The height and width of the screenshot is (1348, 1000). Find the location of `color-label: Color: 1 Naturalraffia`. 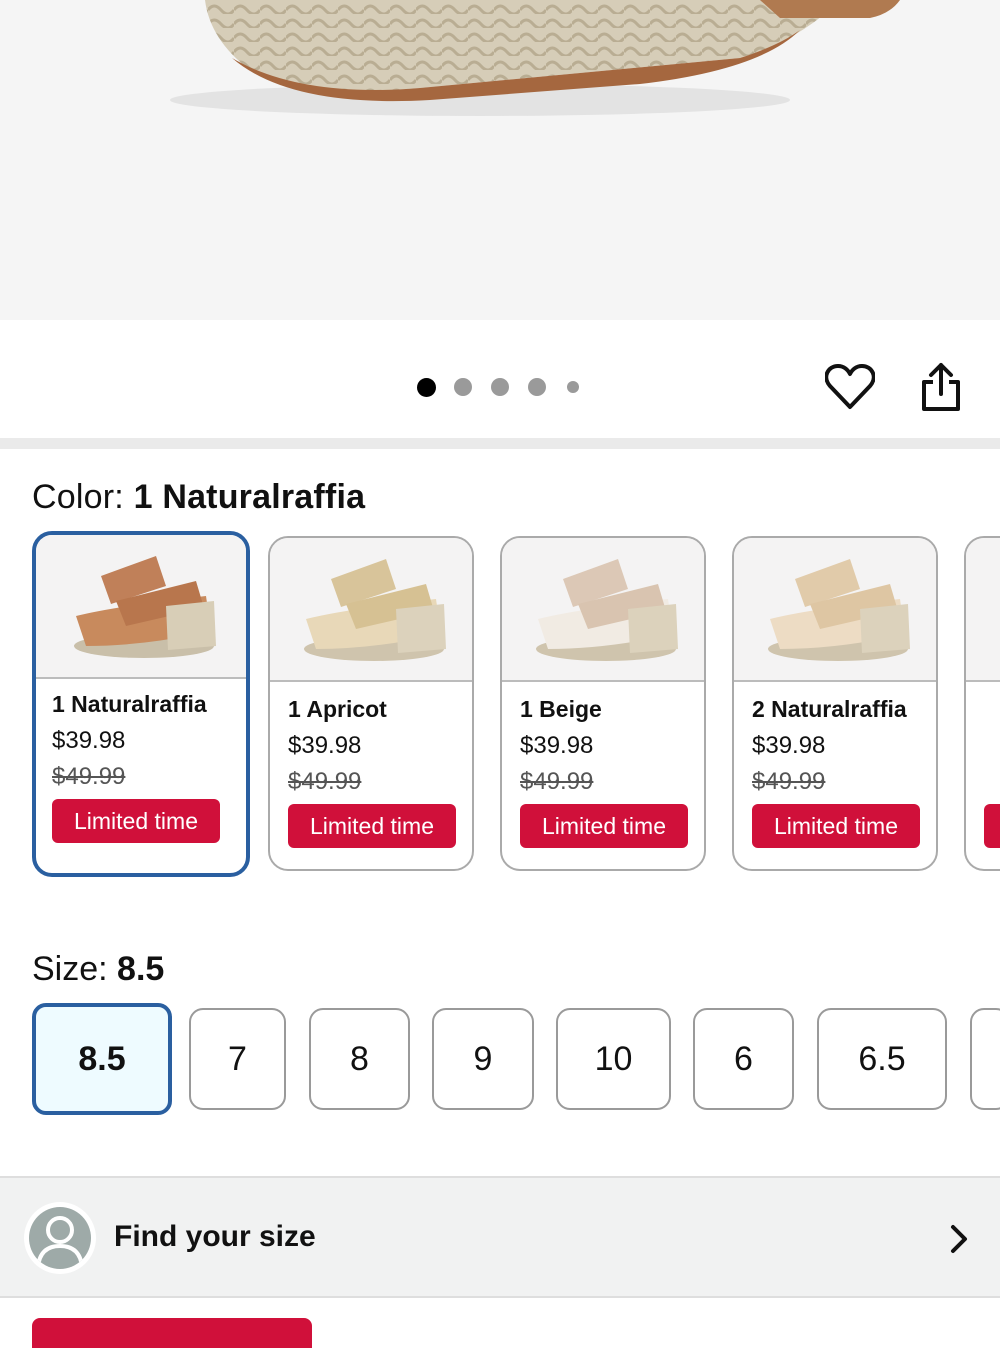

color-label: Color: 1 Naturalraffia is located at coordinates (198, 497).